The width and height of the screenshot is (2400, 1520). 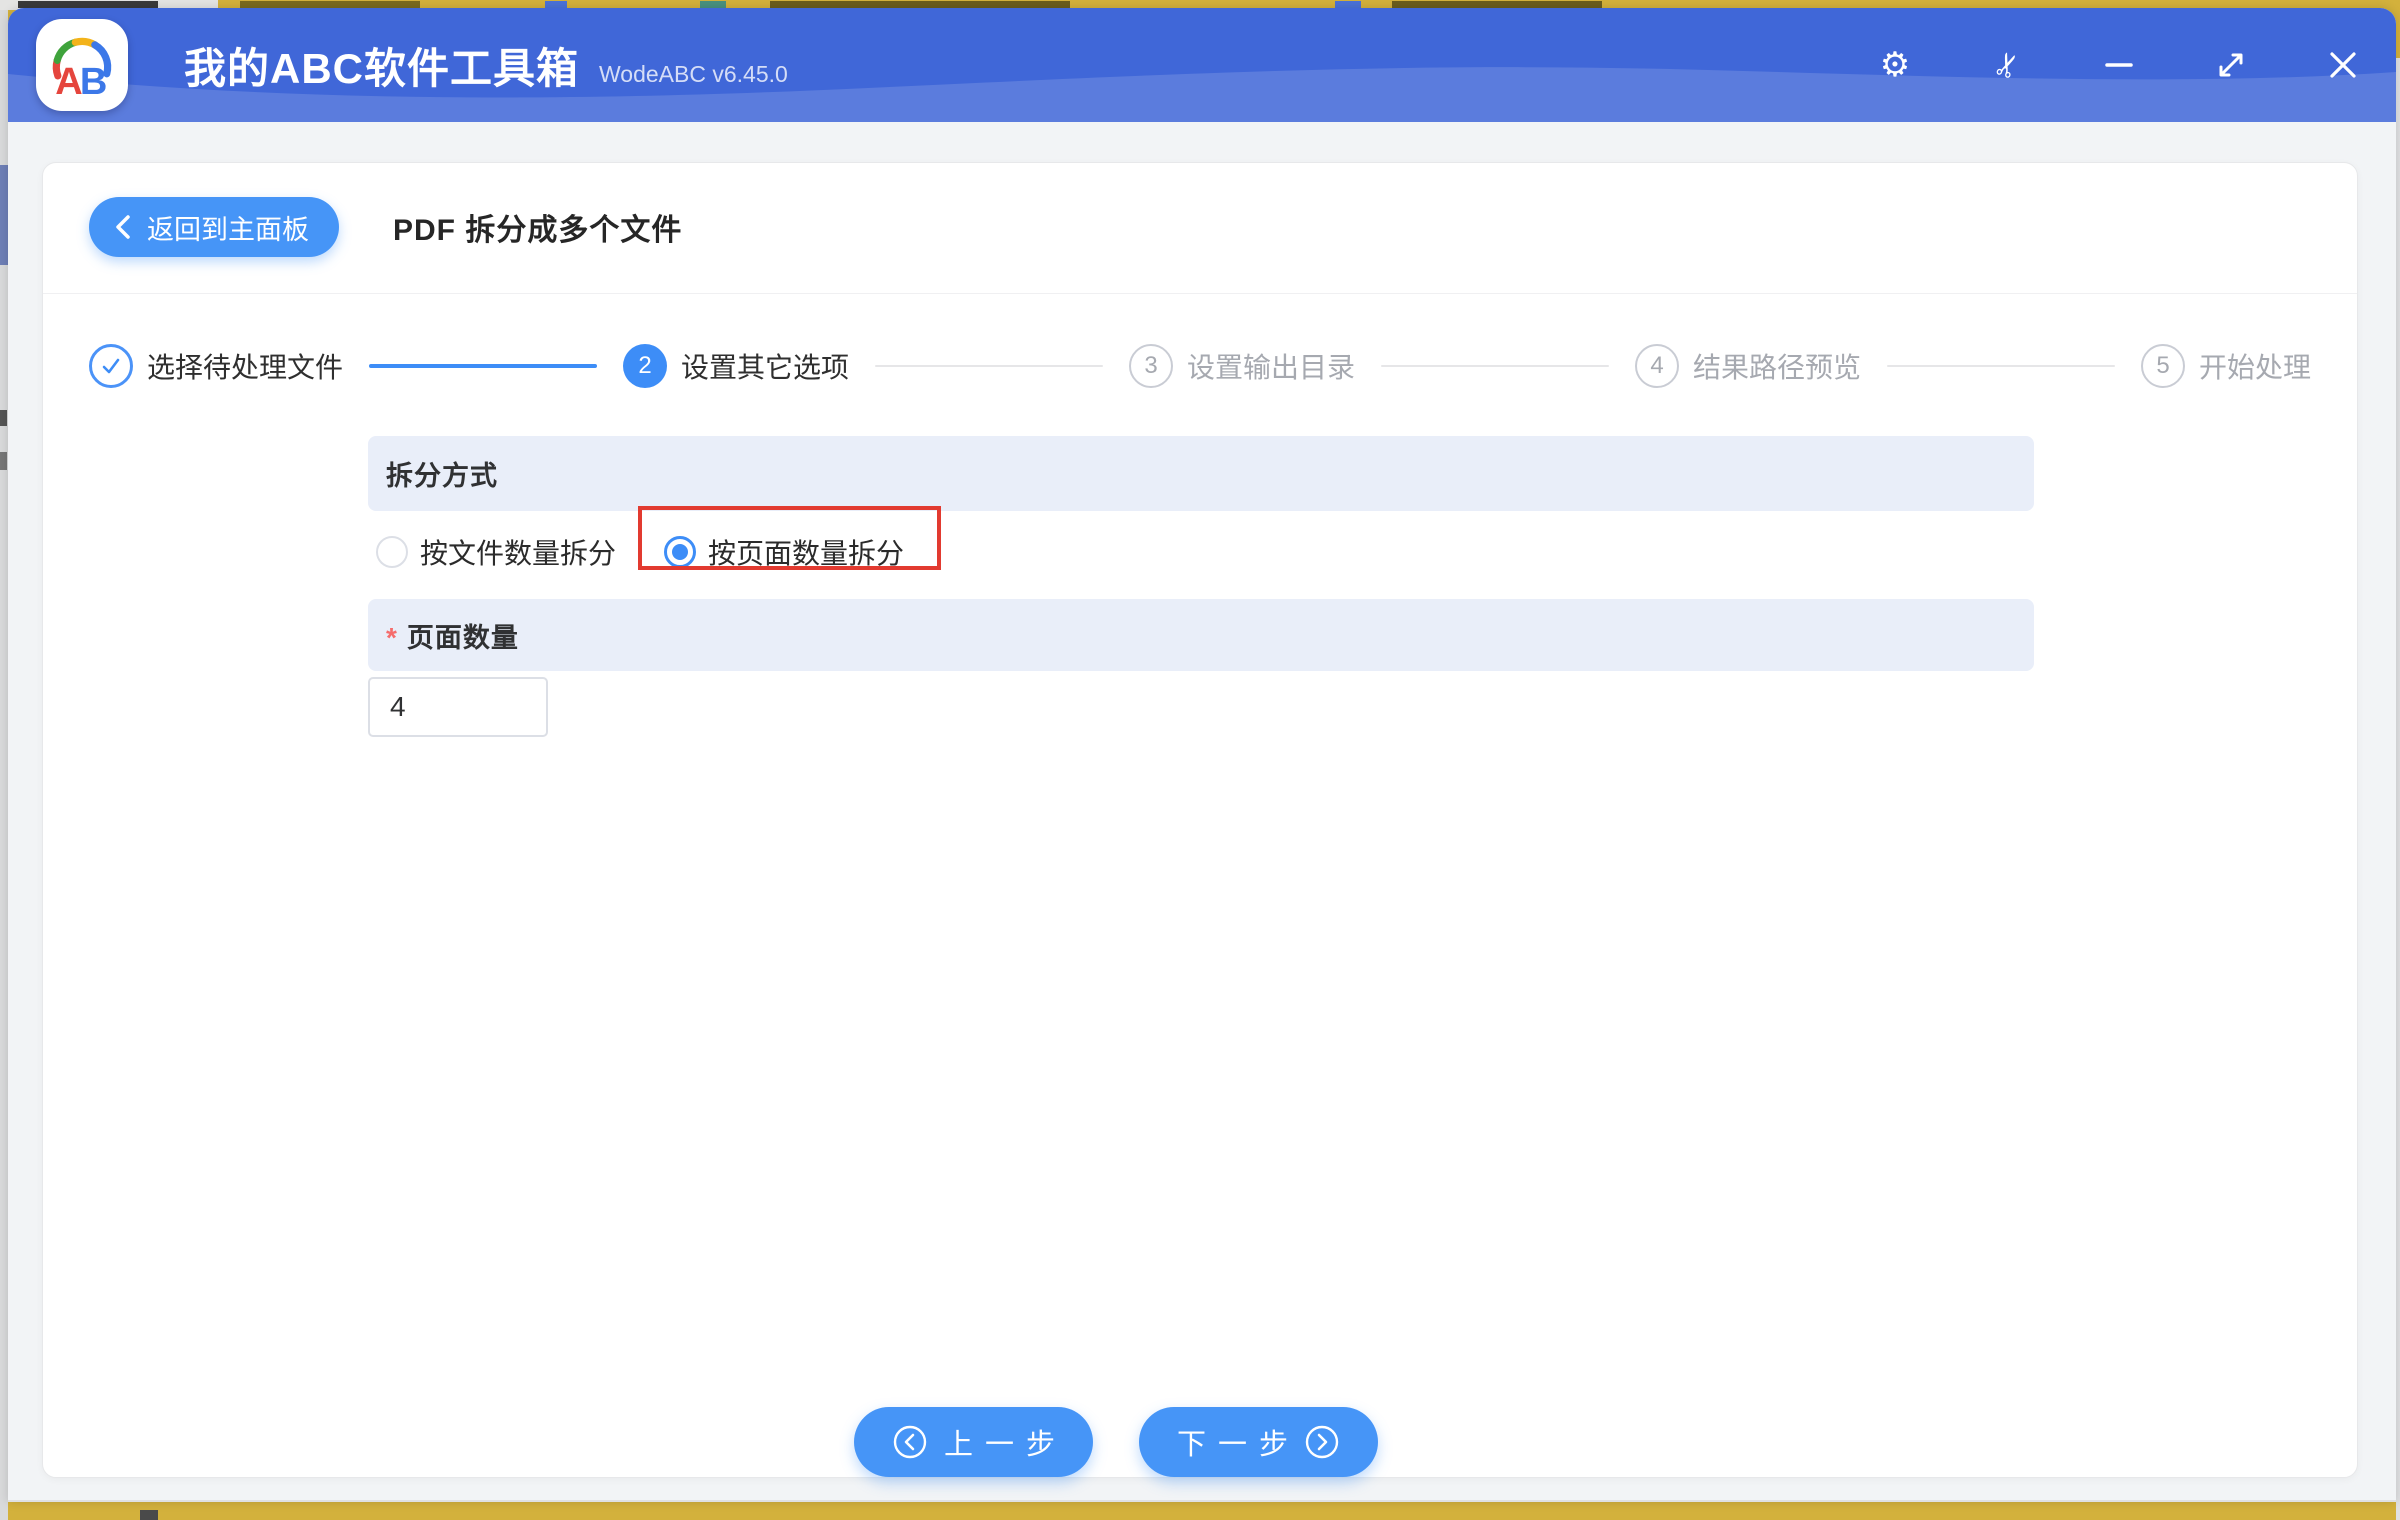 I want to click on step-1-select-files: 选择待处理文件, so click(x=216, y=366).